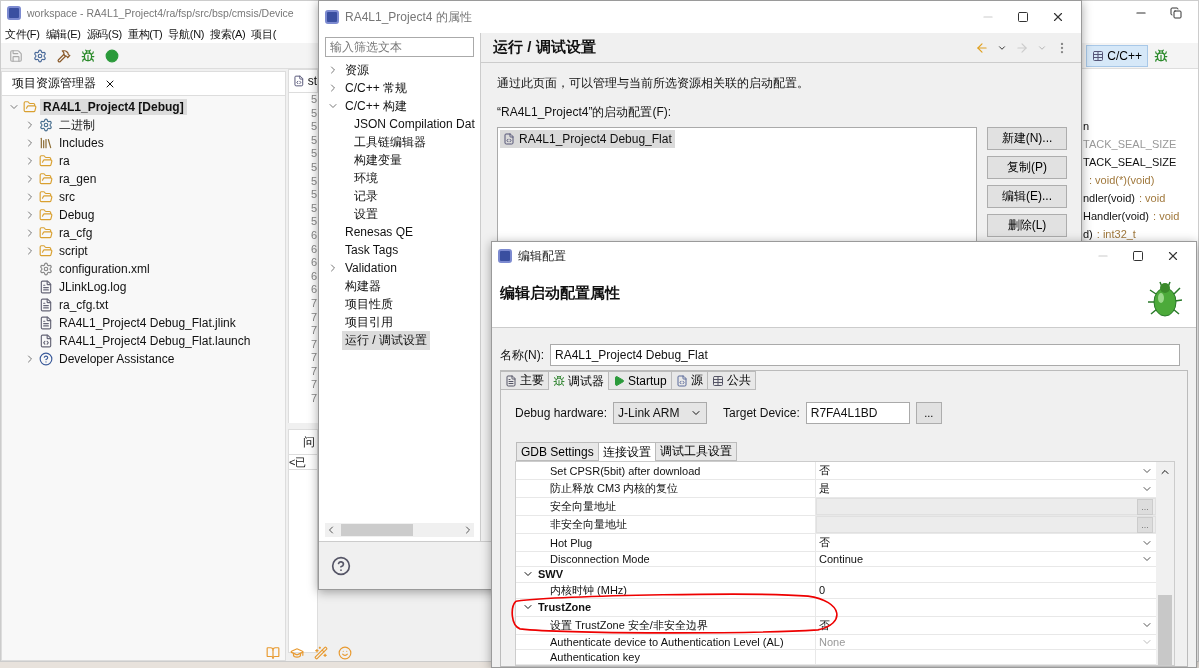 This screenshot has height=668, width=1199. What do you see at coordinates (314, 290) in the screenshot?
I see `line-number: 6` at bounding box center [314, 290].